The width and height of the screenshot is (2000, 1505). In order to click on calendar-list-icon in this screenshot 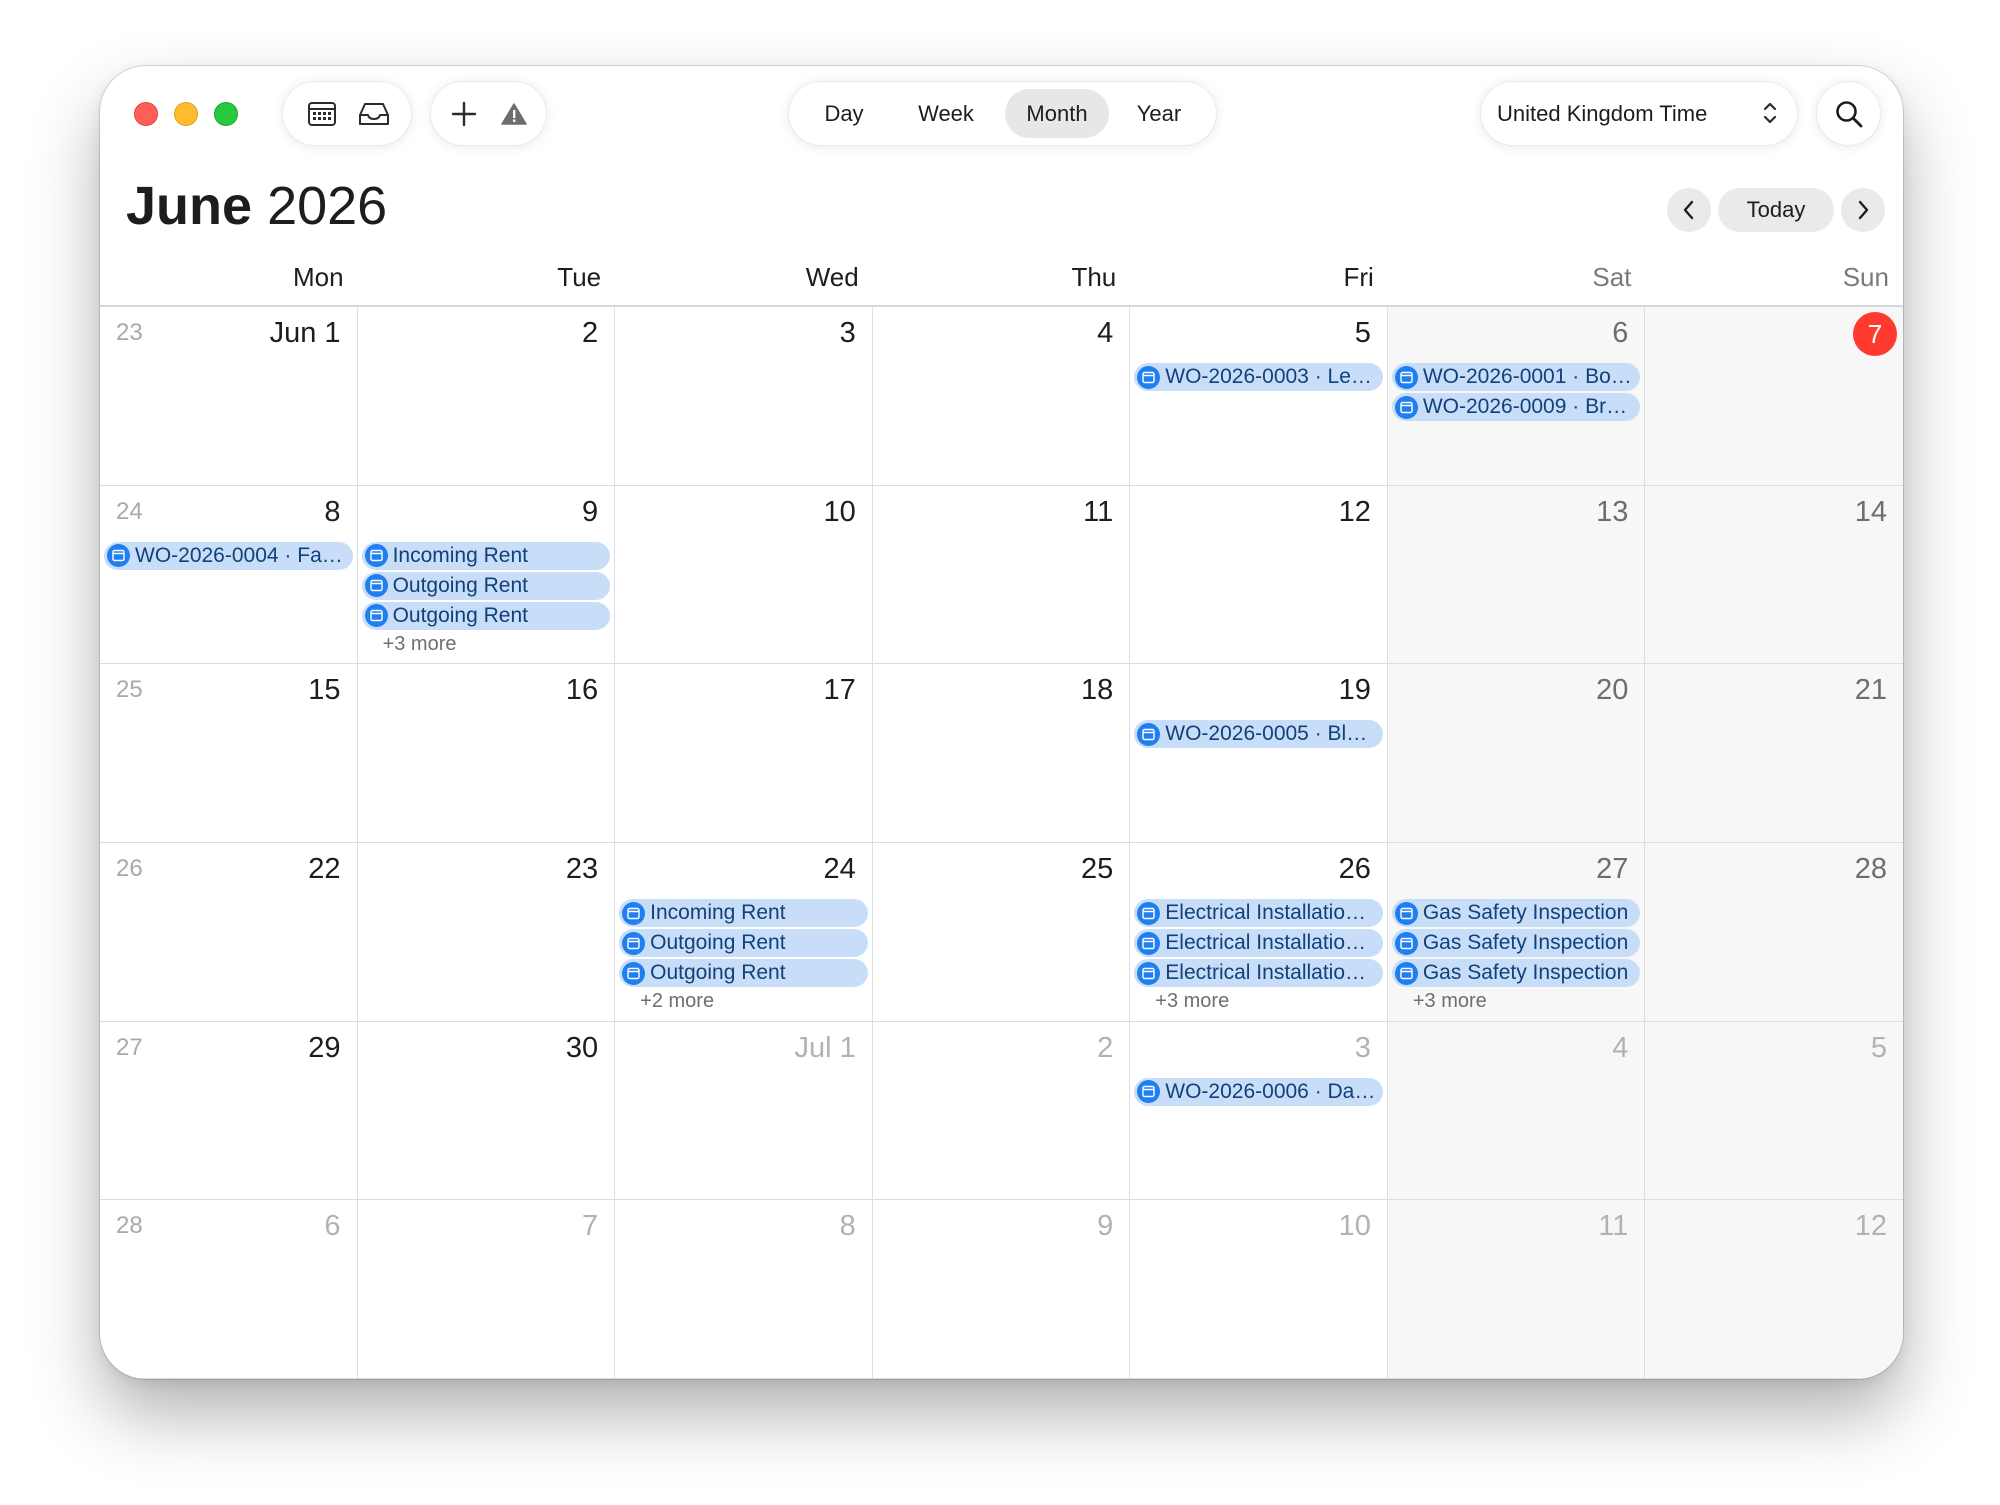, I will do `click(322, 113)`.